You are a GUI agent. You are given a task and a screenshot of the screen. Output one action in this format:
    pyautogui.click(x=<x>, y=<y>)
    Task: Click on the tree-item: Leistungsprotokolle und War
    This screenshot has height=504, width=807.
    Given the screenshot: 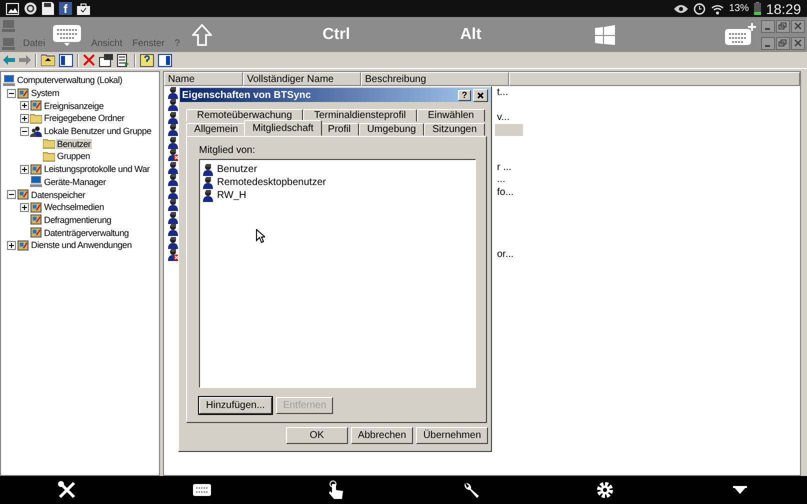 What is the action you would take?
    pyautogui.click(x=97, y=169)
    